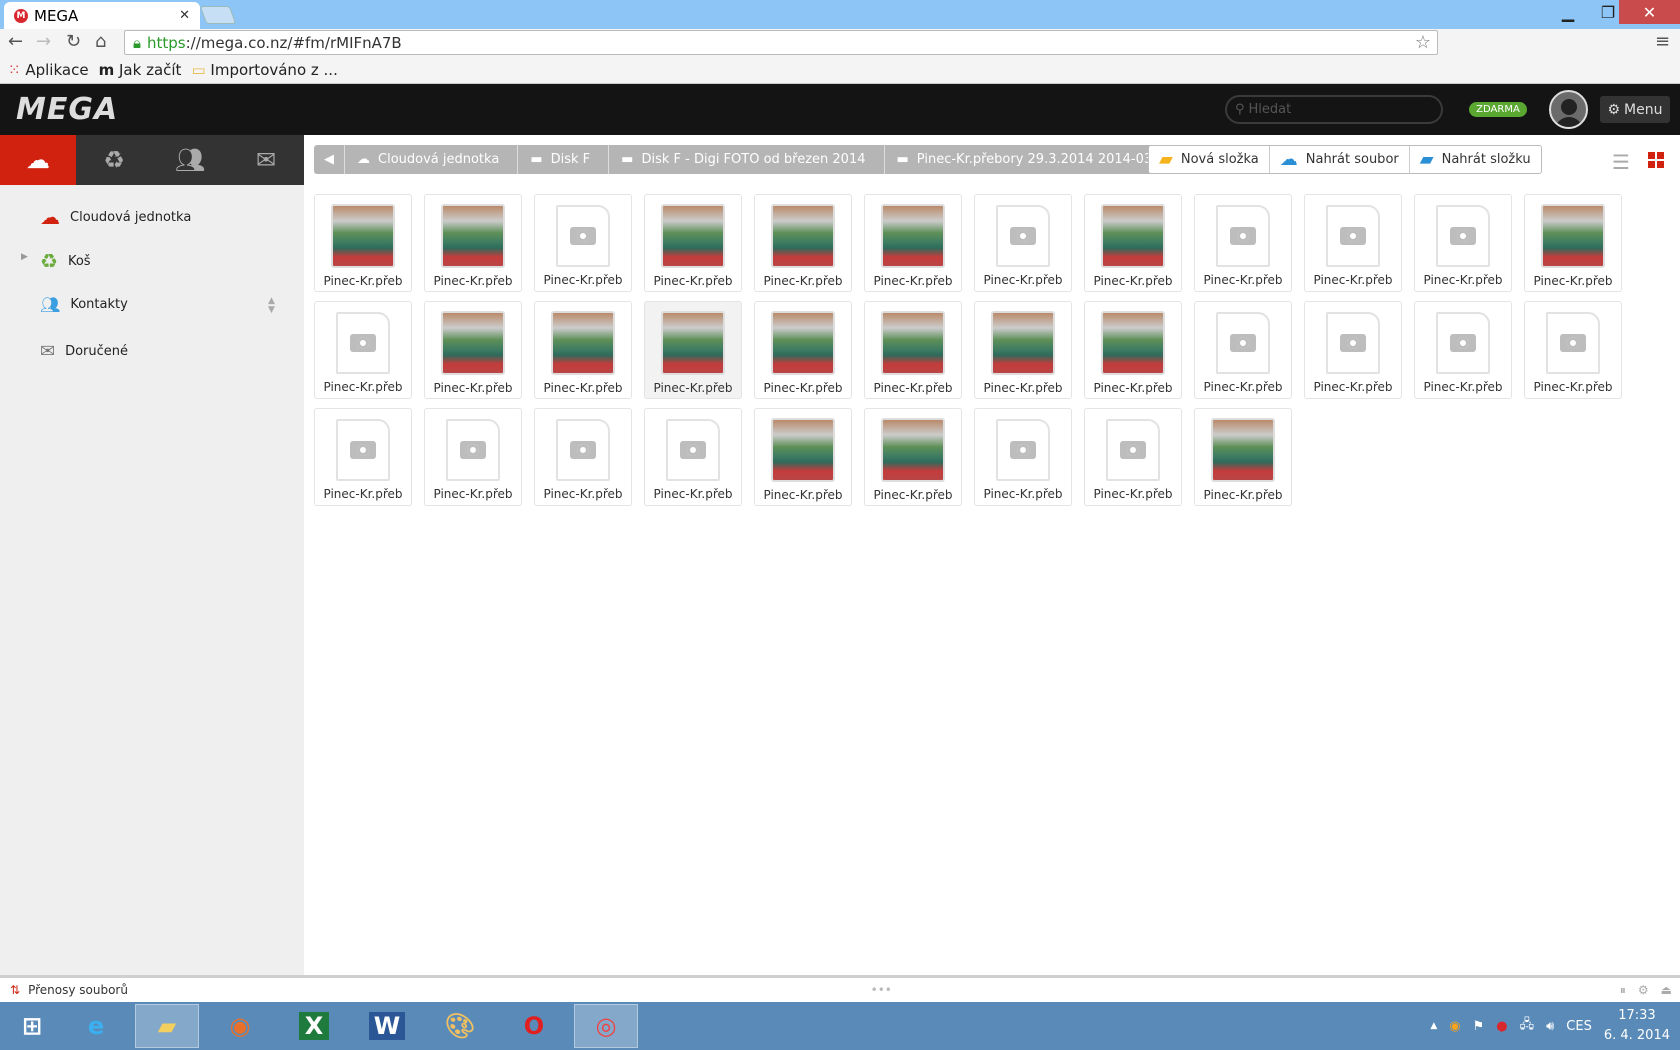 This screenshot has height=1050, width=1680. What do you see at coordinates (747, 159) in the screenshot?
I see `breadcrumb-item: ▬ Disk F - Digi FOTO od březen 2014` at bounding box center [747, 159].